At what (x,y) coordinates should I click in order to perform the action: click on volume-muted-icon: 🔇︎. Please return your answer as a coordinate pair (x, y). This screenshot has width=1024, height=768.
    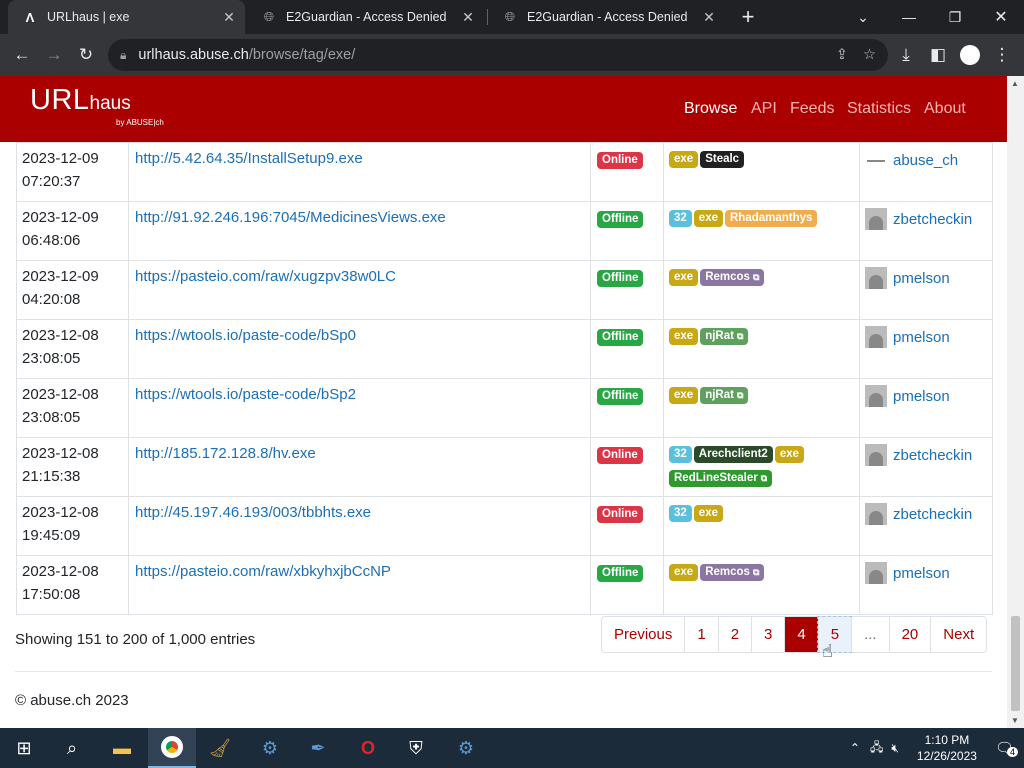
    Looking at the image, I should click on (895, 748).